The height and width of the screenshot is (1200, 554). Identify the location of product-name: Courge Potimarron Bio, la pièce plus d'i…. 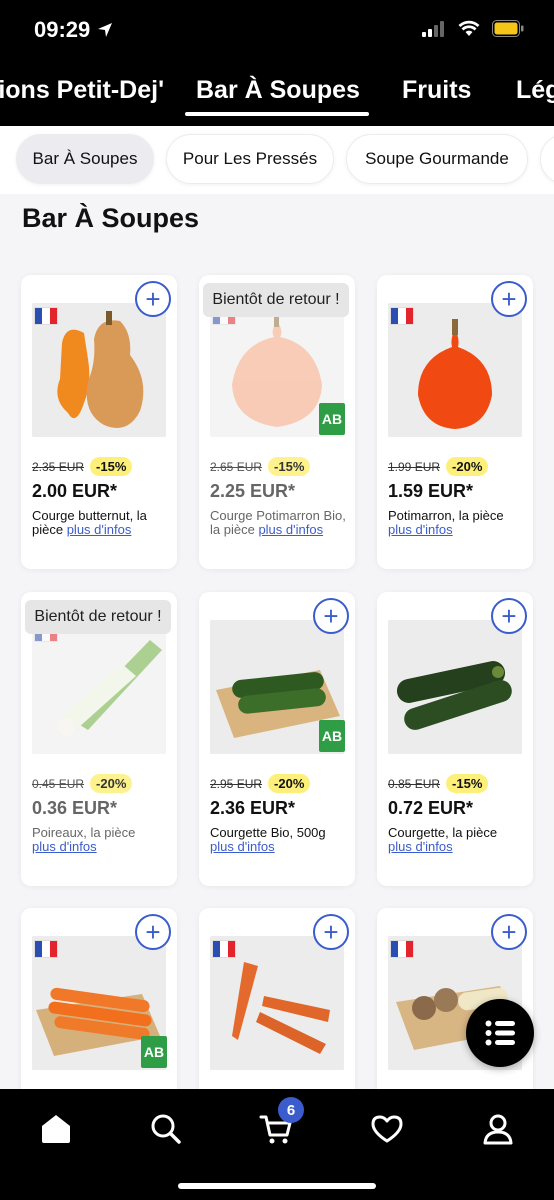
(279, 523).